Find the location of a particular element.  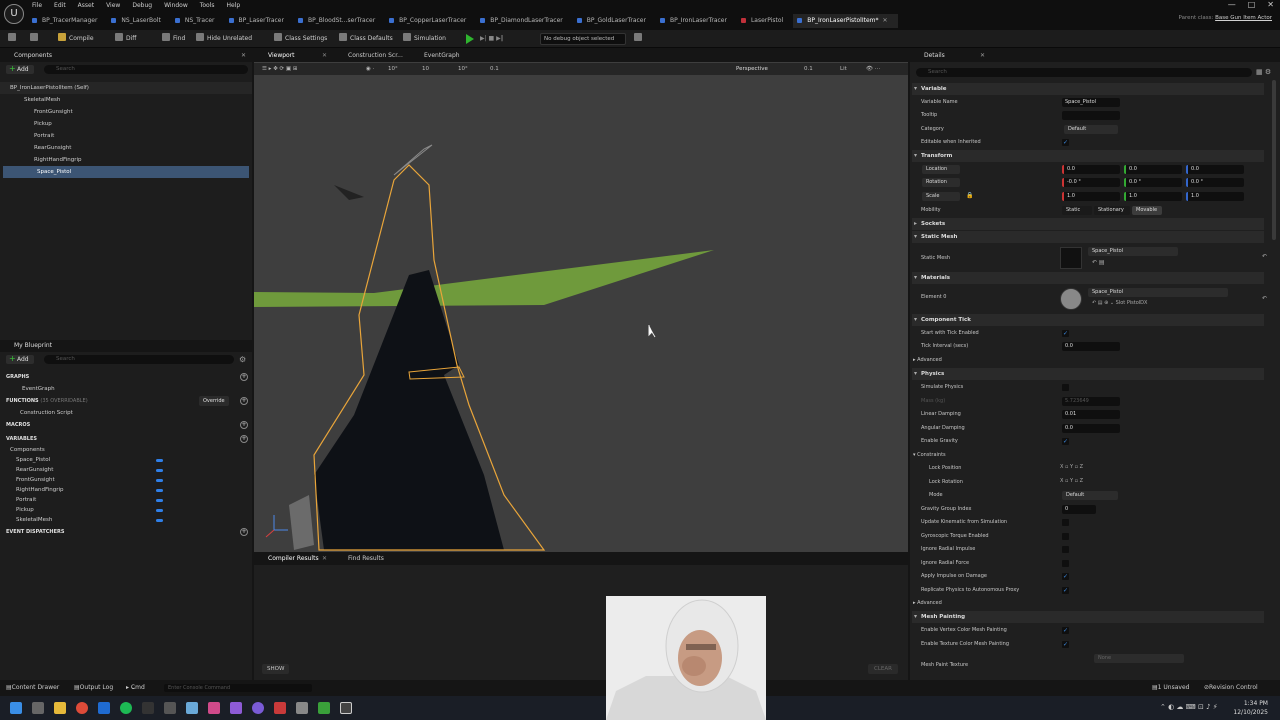

output-log-button: ▤ Output Log is located at coordinates (93, 688).